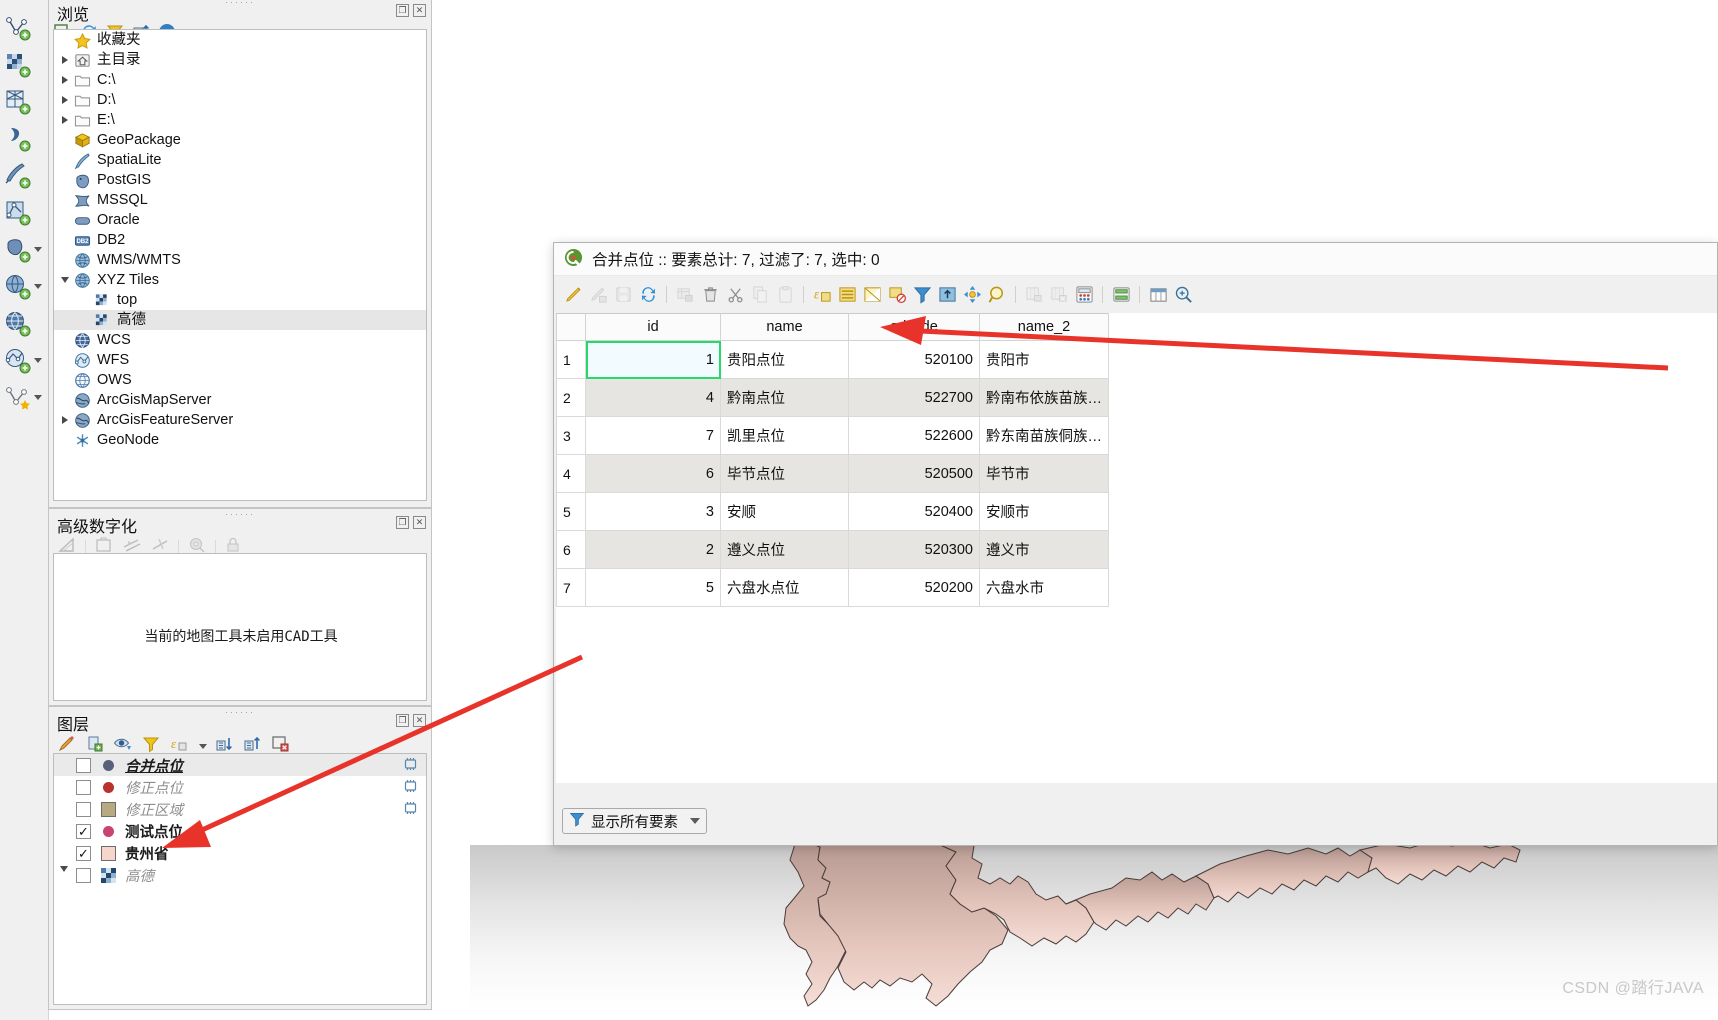 This screenshot has height=1020, width=1718. What do you see at coordinates (571, 511) in the screenshot?
I see `row-number: 5` at bounding box center [571, 511].